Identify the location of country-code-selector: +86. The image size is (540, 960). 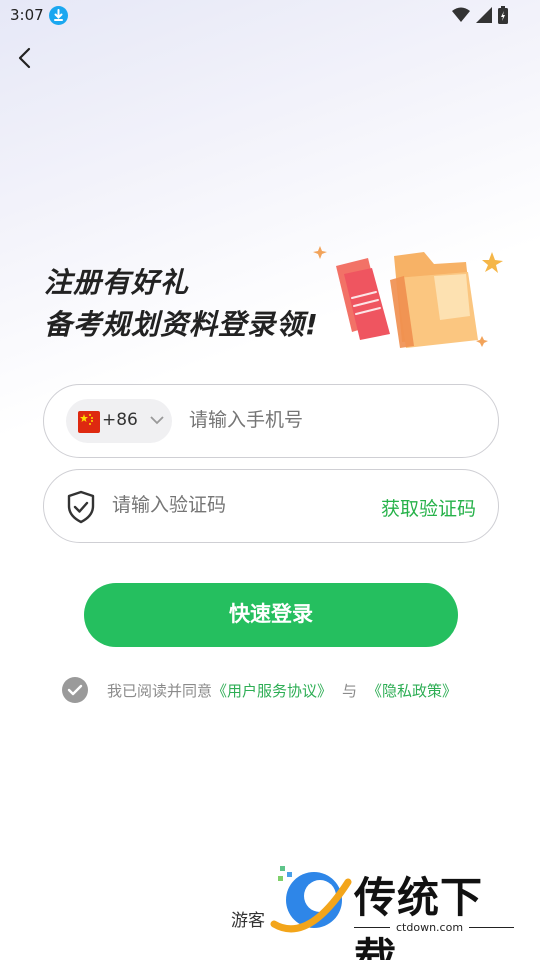
(119, 421).